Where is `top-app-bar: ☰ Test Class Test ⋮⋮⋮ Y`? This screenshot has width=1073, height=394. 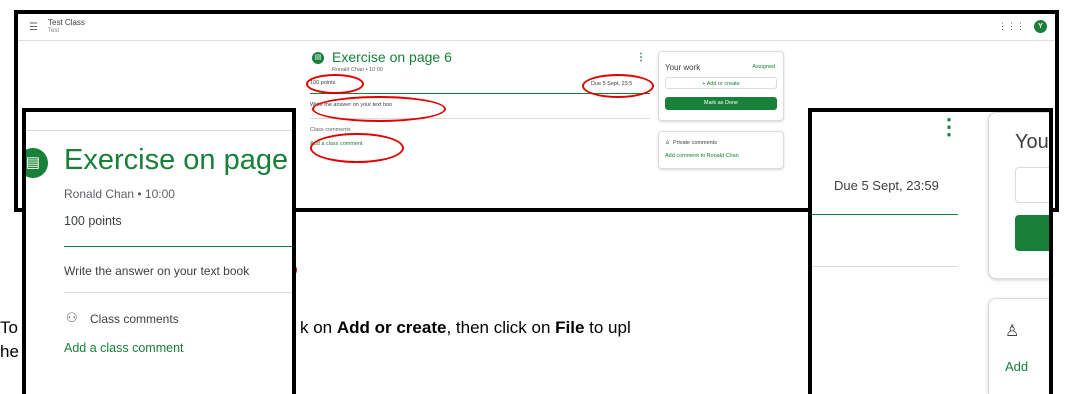
top-app-bar: ☰ Test Class Test ⋮⋮⋮ Y is located at coordinates (536, 27).